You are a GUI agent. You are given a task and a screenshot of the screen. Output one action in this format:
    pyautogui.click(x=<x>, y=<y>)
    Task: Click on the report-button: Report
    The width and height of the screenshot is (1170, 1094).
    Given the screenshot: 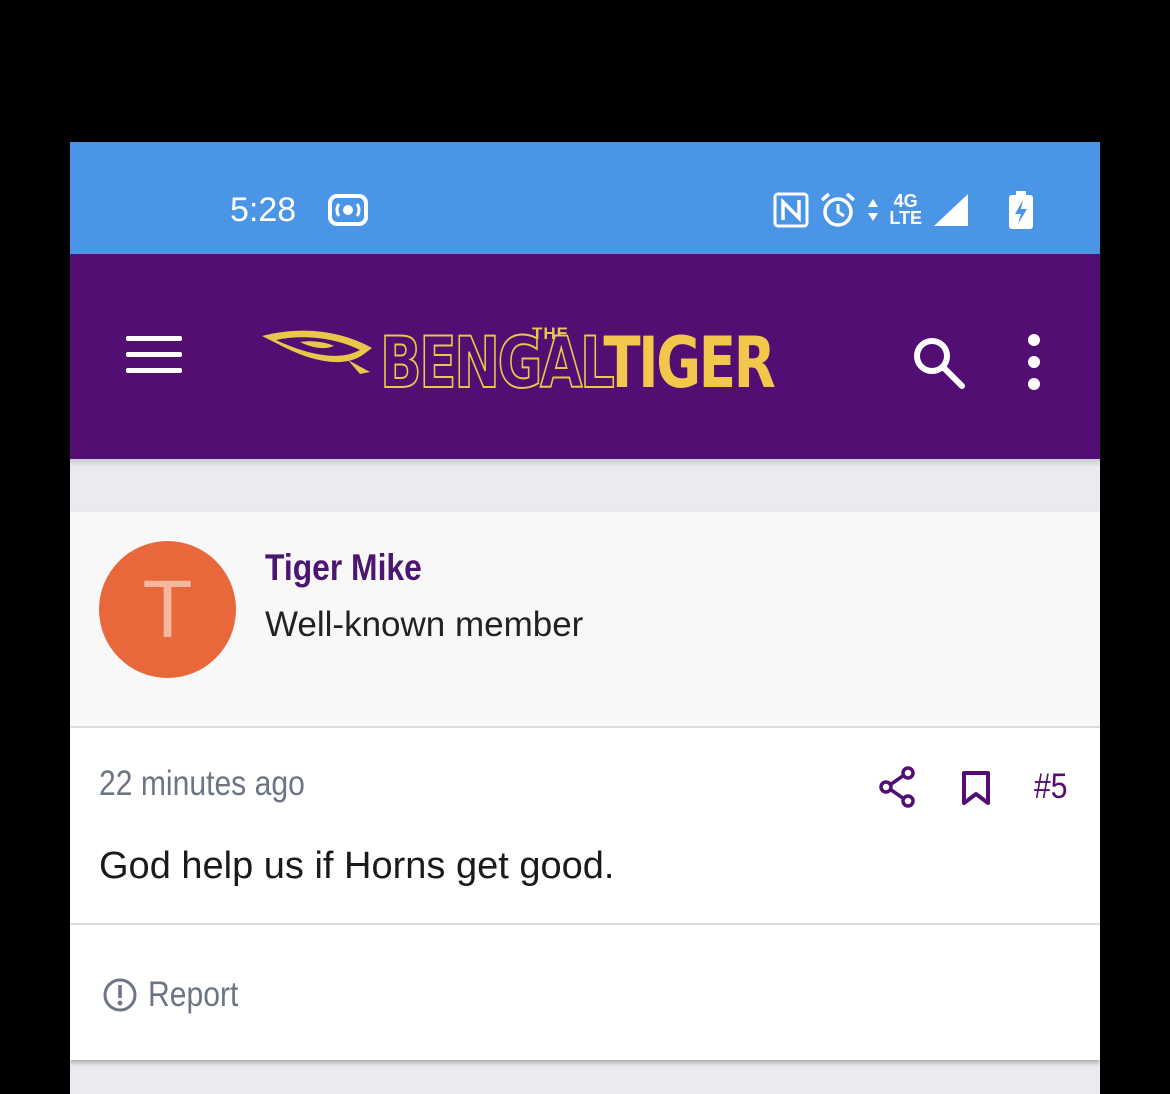 What is the action you would take?
    pyautogui.click(x=177, y=995)
    